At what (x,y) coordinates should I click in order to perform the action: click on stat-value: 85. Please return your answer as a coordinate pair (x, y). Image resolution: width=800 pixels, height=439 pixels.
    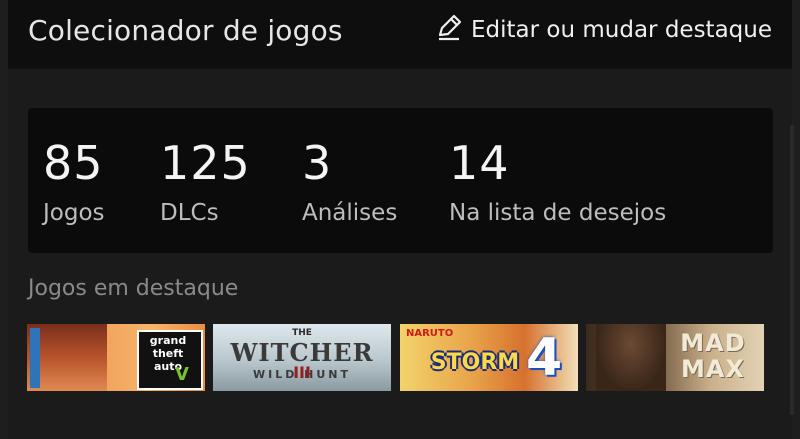
    Looking at the image, I should click on (73, 163).